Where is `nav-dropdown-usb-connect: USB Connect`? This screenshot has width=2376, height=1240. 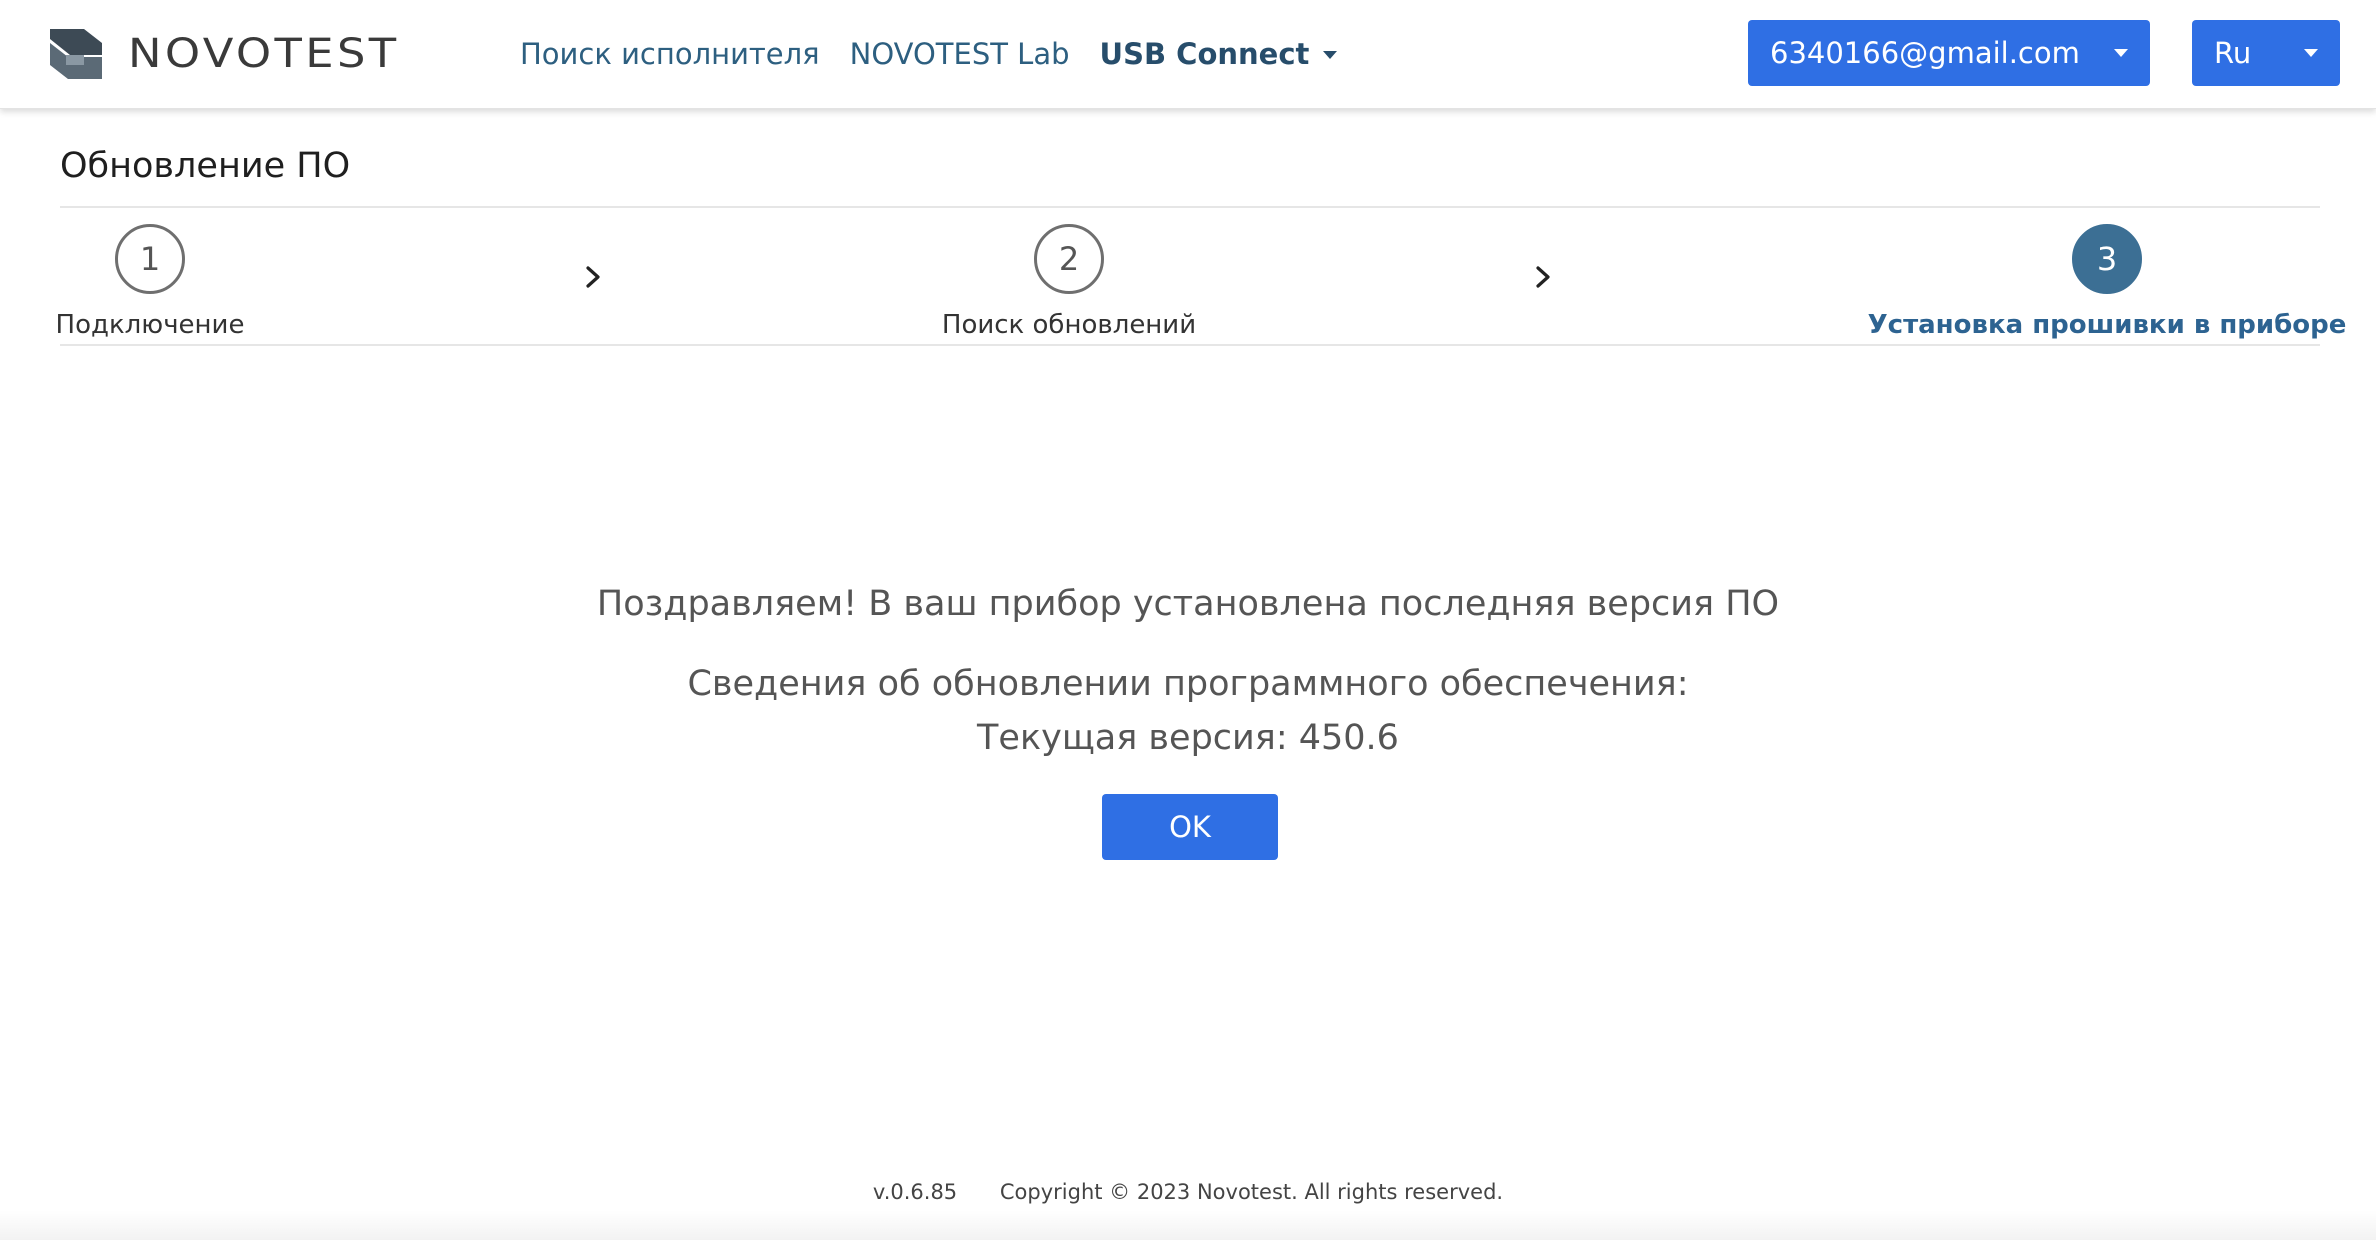
nav-dropdown-usb-connect: USB Connect is located at coordinates (1219, 54).